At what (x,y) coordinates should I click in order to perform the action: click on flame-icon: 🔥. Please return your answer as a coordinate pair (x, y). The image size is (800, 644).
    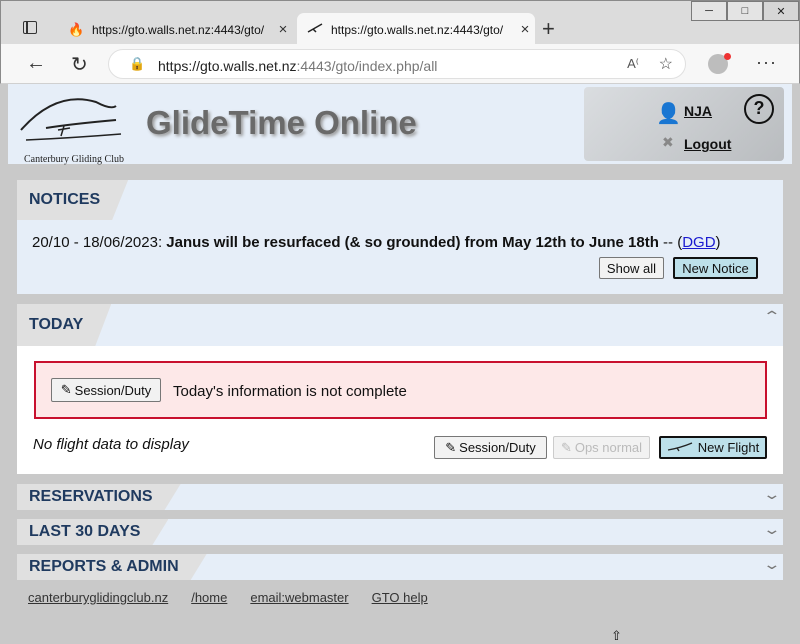
    Looking at the image, I should click on (76, 29).